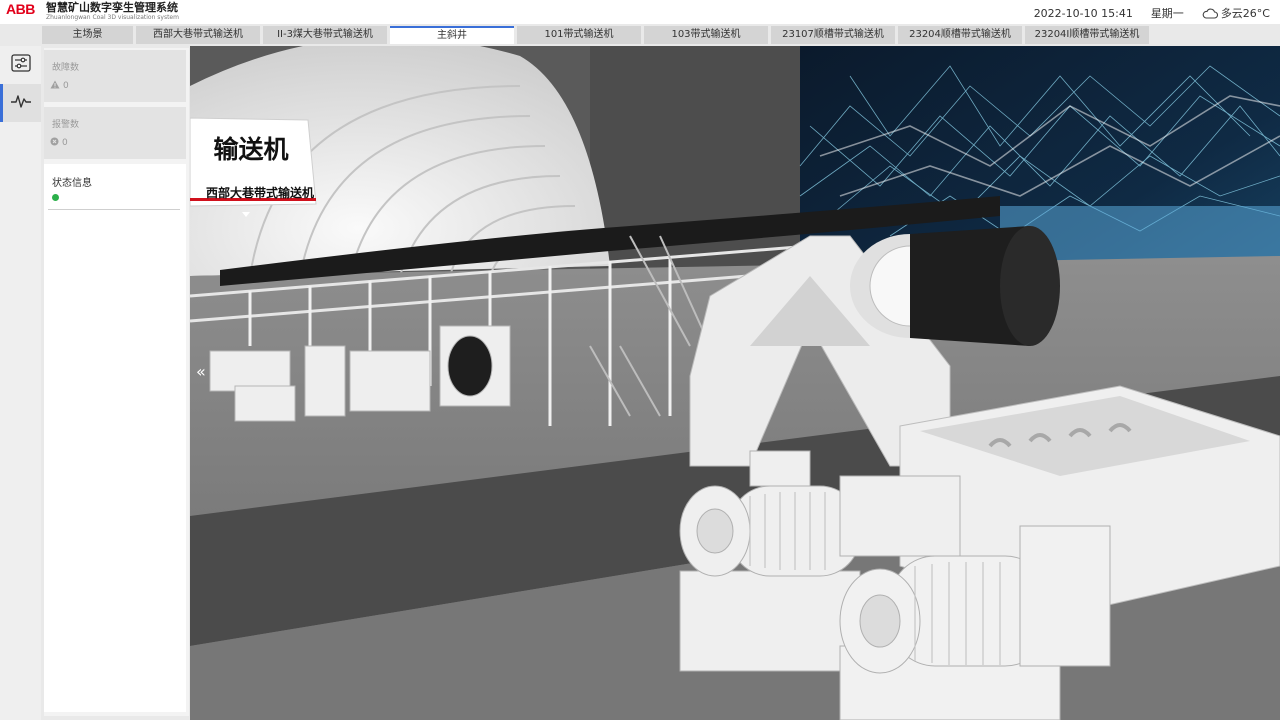 This screenshot has height=720, width=1280. What do you see at coordinates (66, 86) in the screenshot?
I see `fault-count: 0` at bounding box center [66, 86].